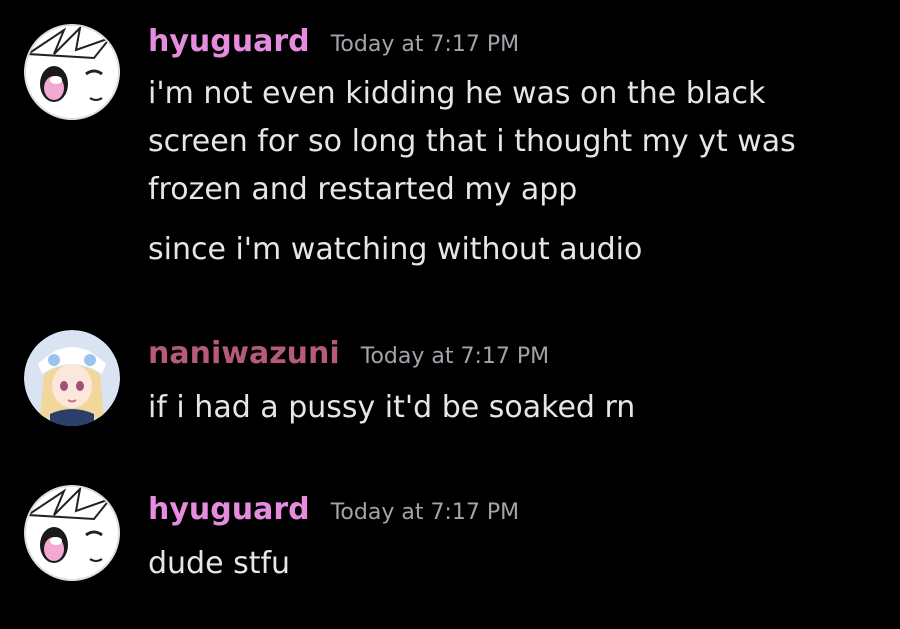  What do you see at coordinates (348, 353) in the screenshot?
I see `message-header: naniwazuni Today at 7:17 PM` at bounding box center [348, 353].